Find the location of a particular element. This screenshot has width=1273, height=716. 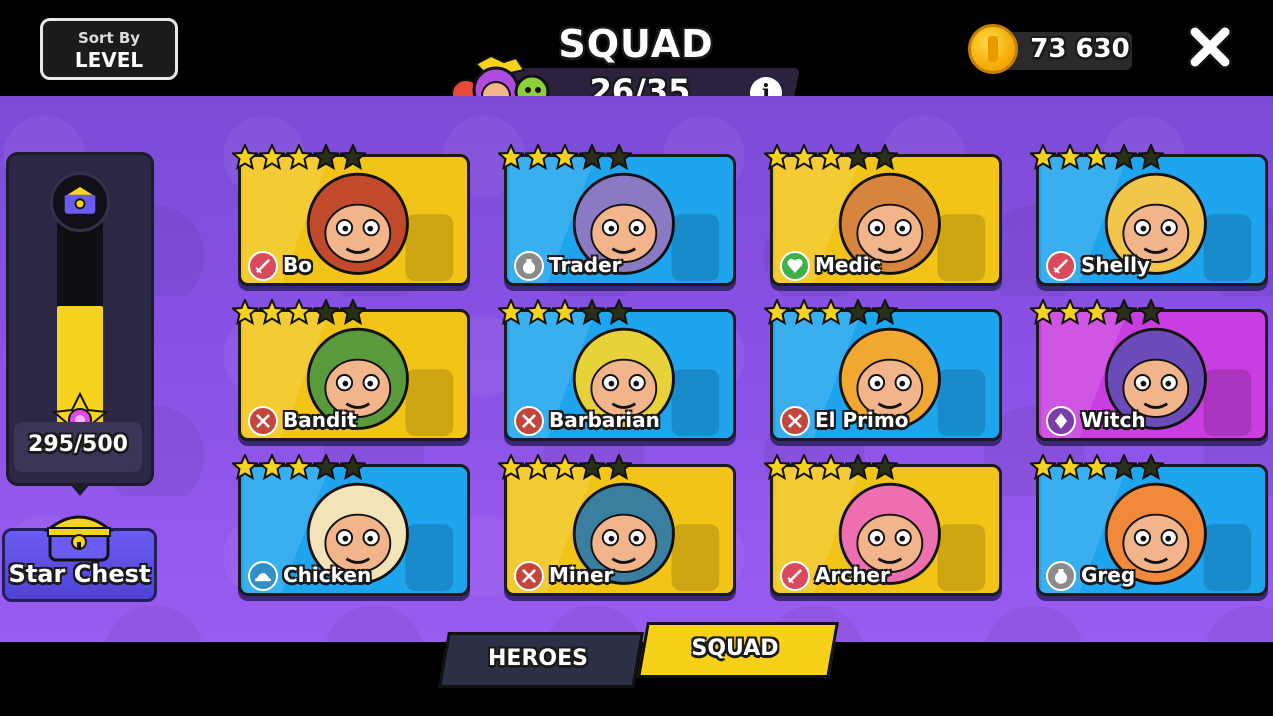

hero-name: Trader is located at coordinates (585, 265).